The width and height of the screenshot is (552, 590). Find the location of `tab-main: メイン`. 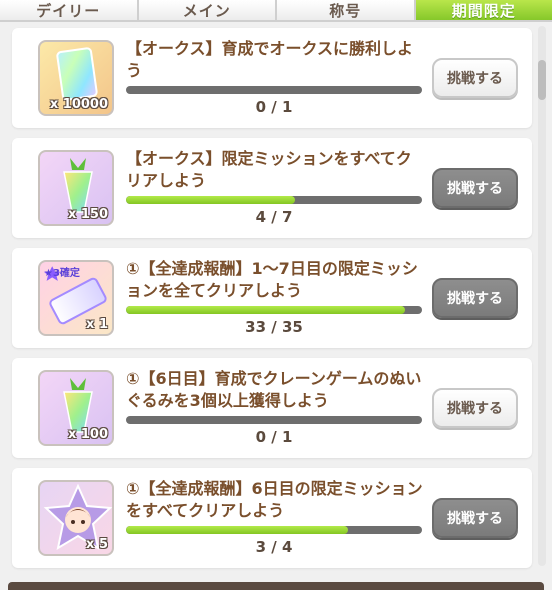

tab-main: メイン is located at coordinates (207, 11).